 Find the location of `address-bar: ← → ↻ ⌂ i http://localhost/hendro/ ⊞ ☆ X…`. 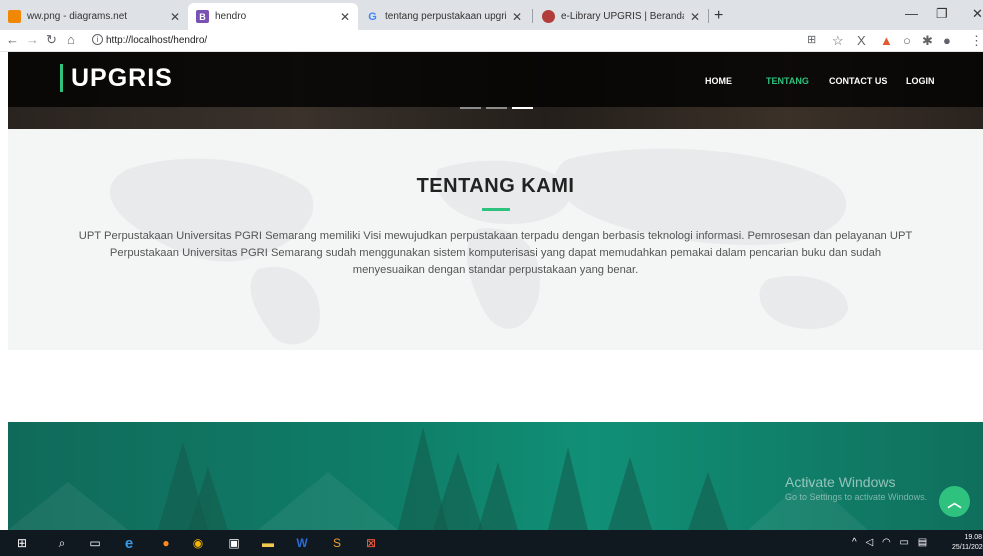

address-bar: ← → ↻ ⌂ i http://localhost/hendro/ ⊞ ☆ X… is located at coordinates (491, 41).